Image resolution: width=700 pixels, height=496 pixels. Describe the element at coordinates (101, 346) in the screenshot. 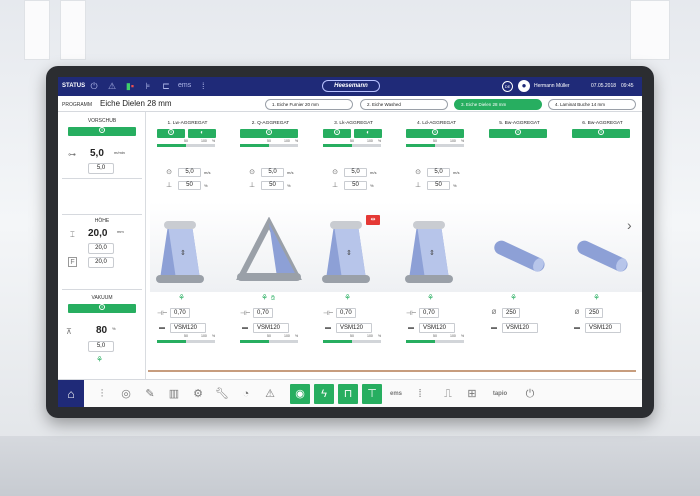

I see `vacuum-set-value: 5,0` at that location.